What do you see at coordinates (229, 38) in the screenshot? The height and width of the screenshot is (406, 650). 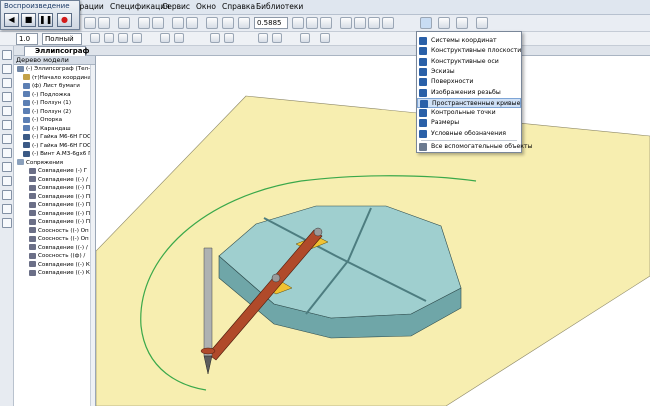 I see `distribute-icon` at bounding box center [229, 38].